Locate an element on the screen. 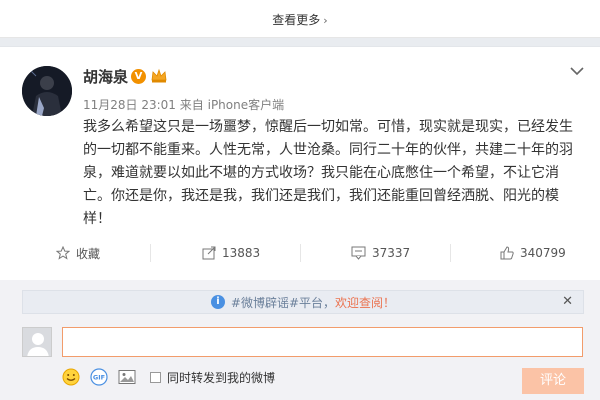  svg-text: GIF is located at coordinates (99, 378).